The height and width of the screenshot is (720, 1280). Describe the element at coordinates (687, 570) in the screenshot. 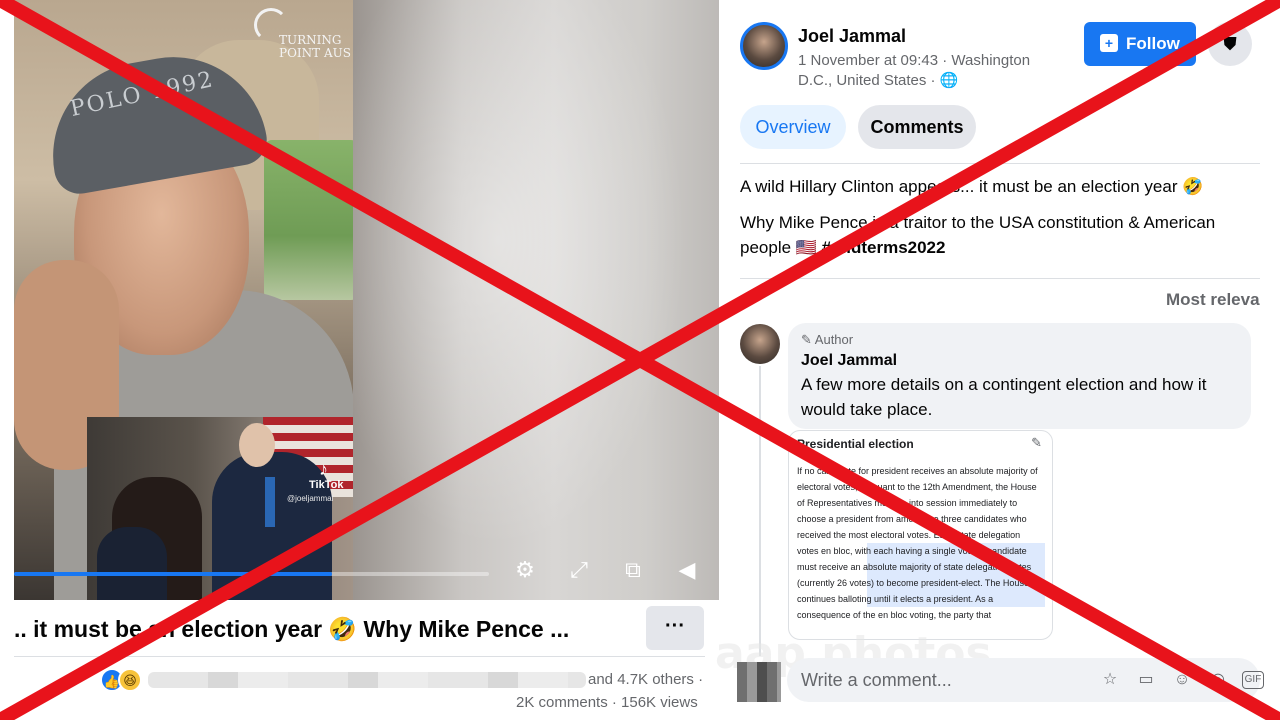

I see `volume-icon: ◀` at that location.